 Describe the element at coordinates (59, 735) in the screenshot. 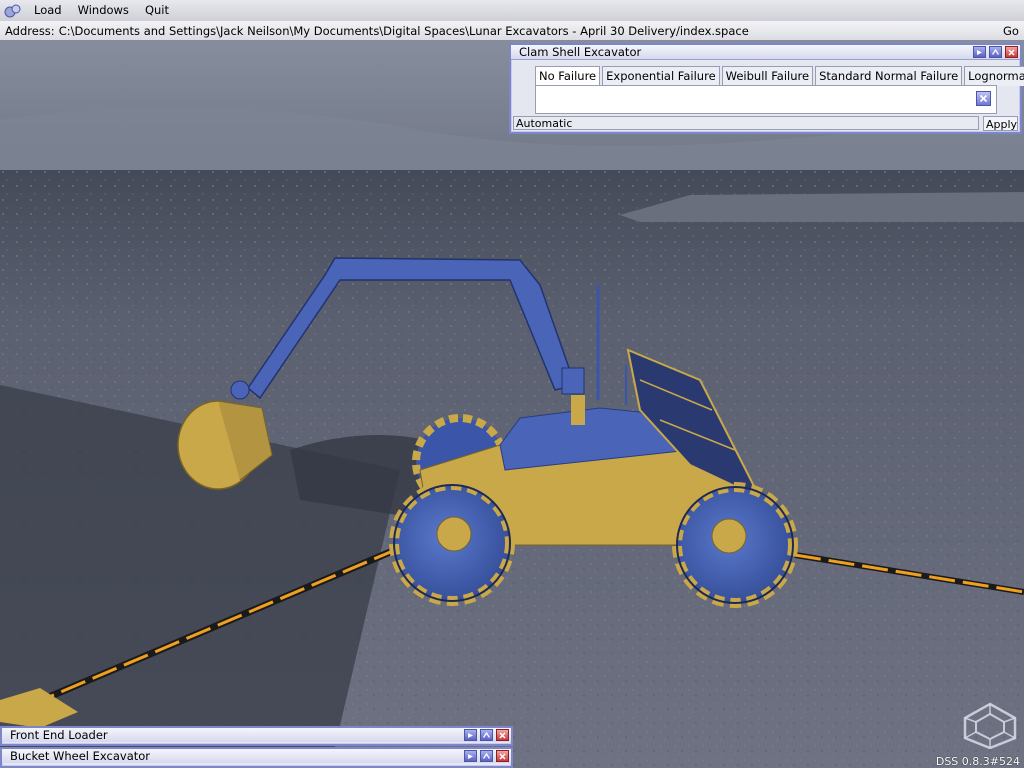

I see `window-title: Front End Loader` at that location.